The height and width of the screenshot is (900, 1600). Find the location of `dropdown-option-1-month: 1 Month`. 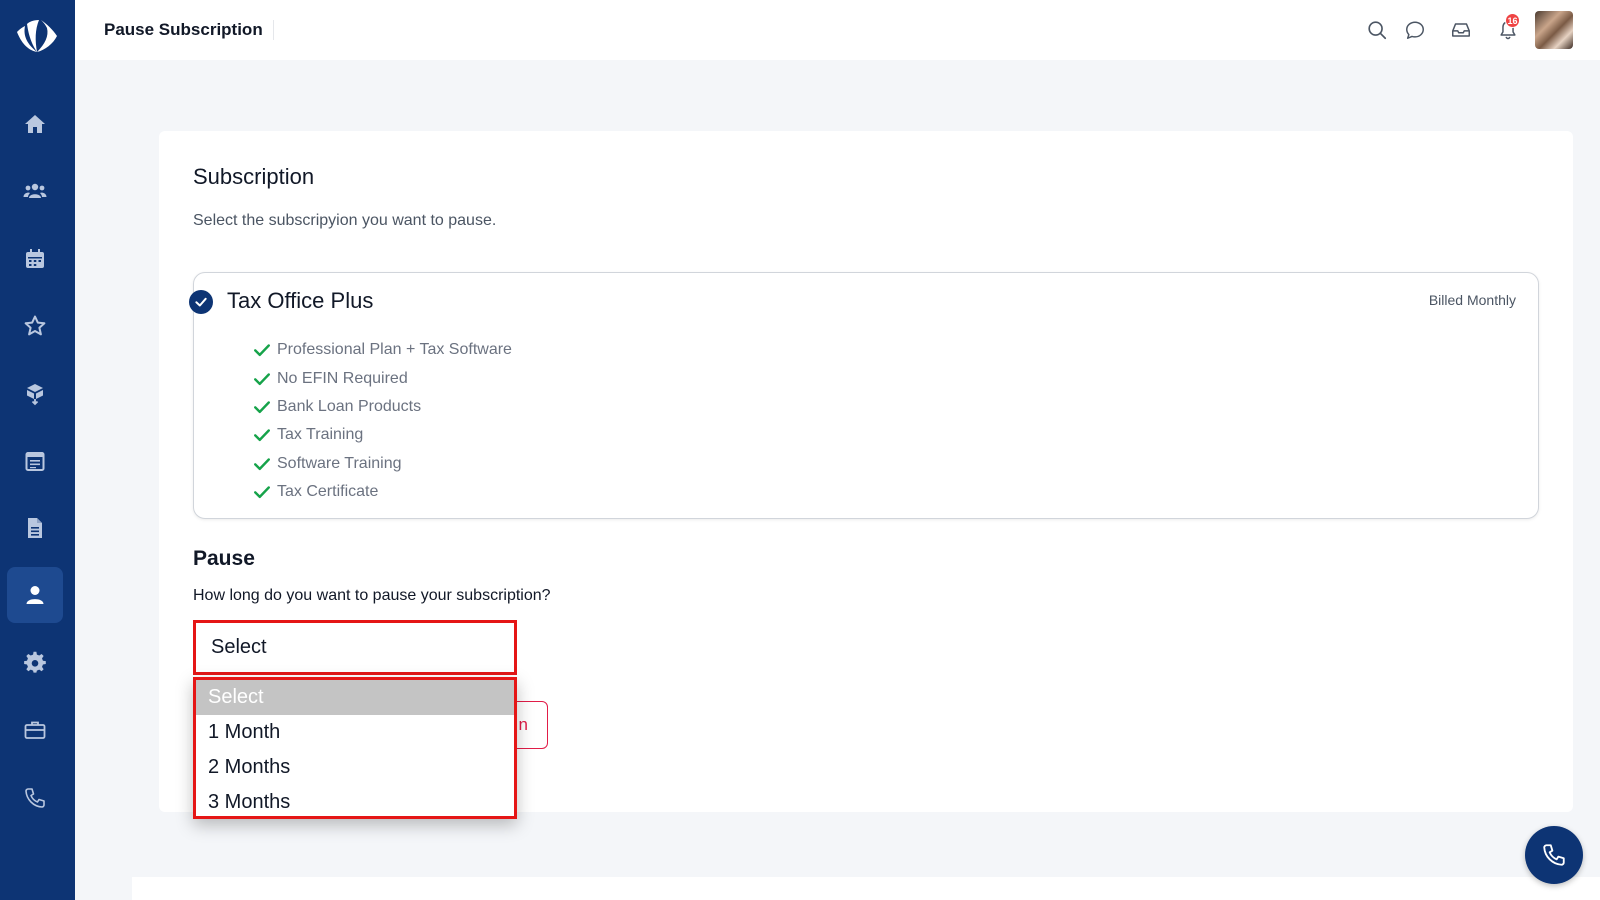

dropdown-option-1-month: 1 Month is located at coordinates (355, 732).